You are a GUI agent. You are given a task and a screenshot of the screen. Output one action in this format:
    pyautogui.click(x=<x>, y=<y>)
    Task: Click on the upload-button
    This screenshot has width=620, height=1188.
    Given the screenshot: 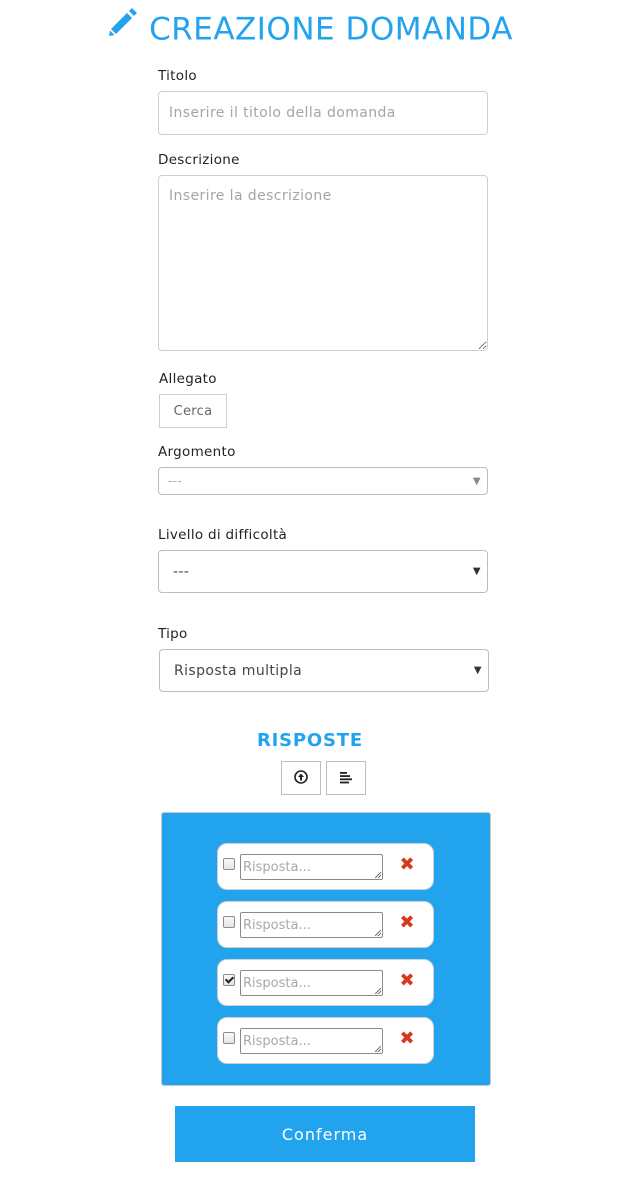 What is the action you would take?
    pyautogui.click(x=301, y=778)
    